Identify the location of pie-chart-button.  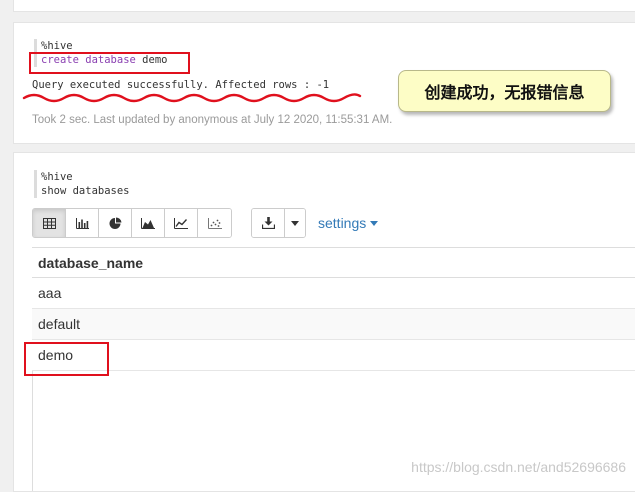
(115, 223).